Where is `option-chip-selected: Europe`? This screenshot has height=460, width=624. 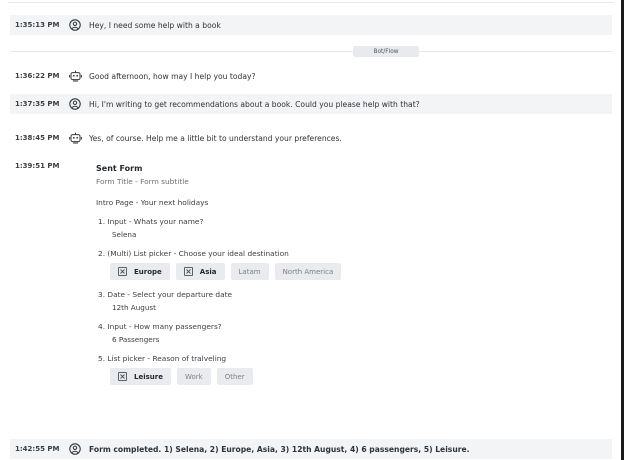 option-chip-selected: Europe is located at coordinates (140, 271).